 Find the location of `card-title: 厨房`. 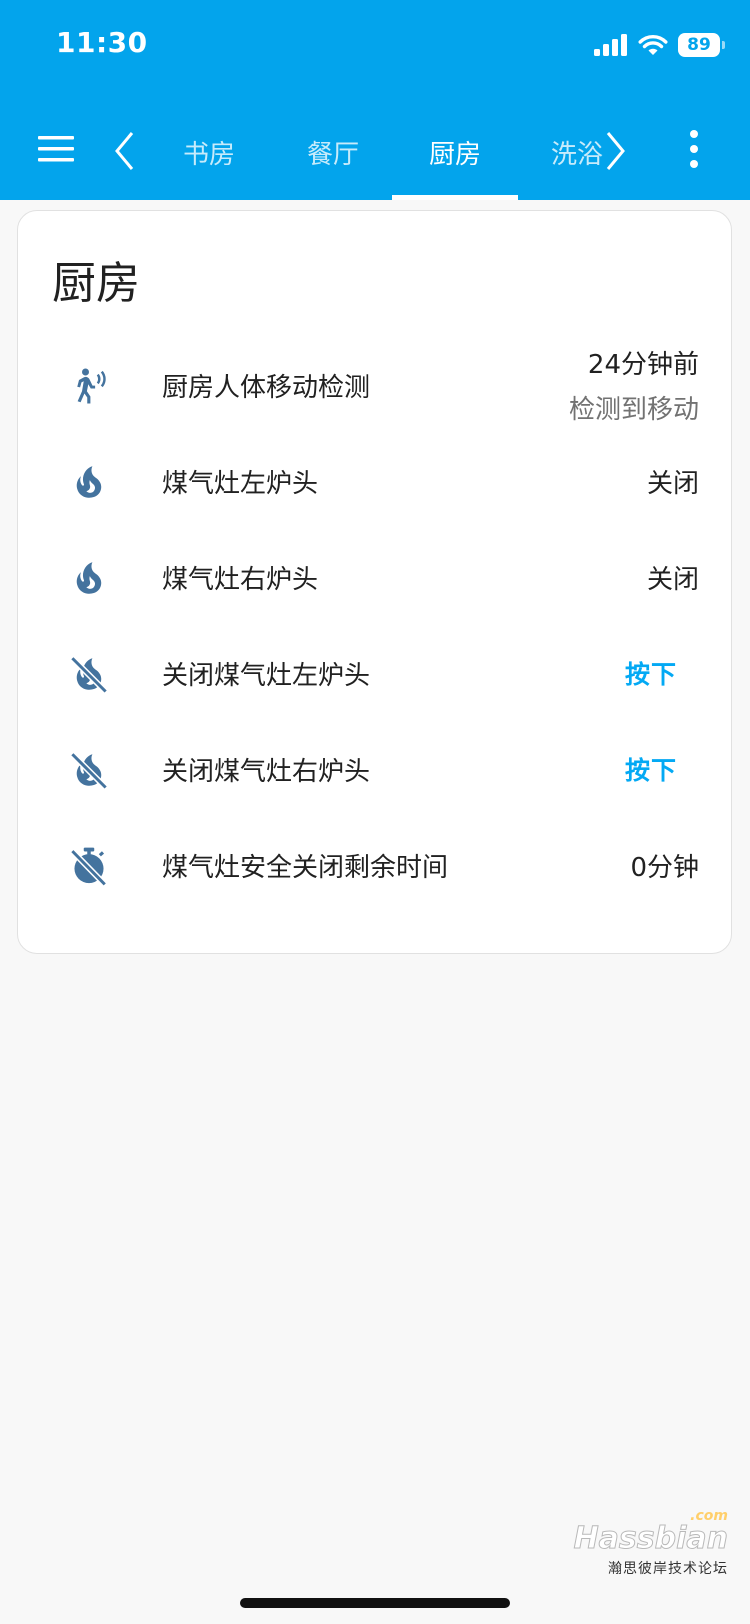

card-title: 厨房 is located at coordinates (96, 283).